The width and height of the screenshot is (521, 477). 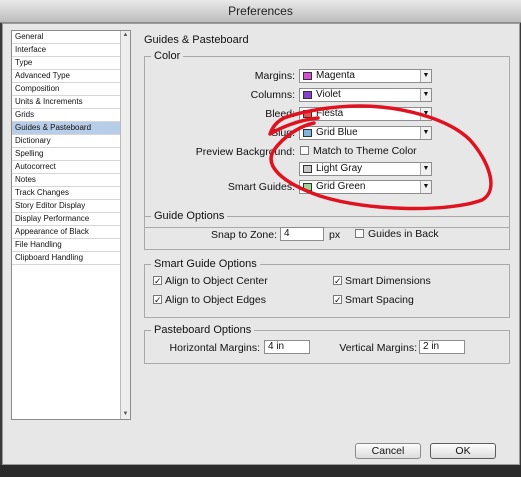 I want to click on smart-guide-options-group: Smart Guide Options, so click(x=327, y=288).